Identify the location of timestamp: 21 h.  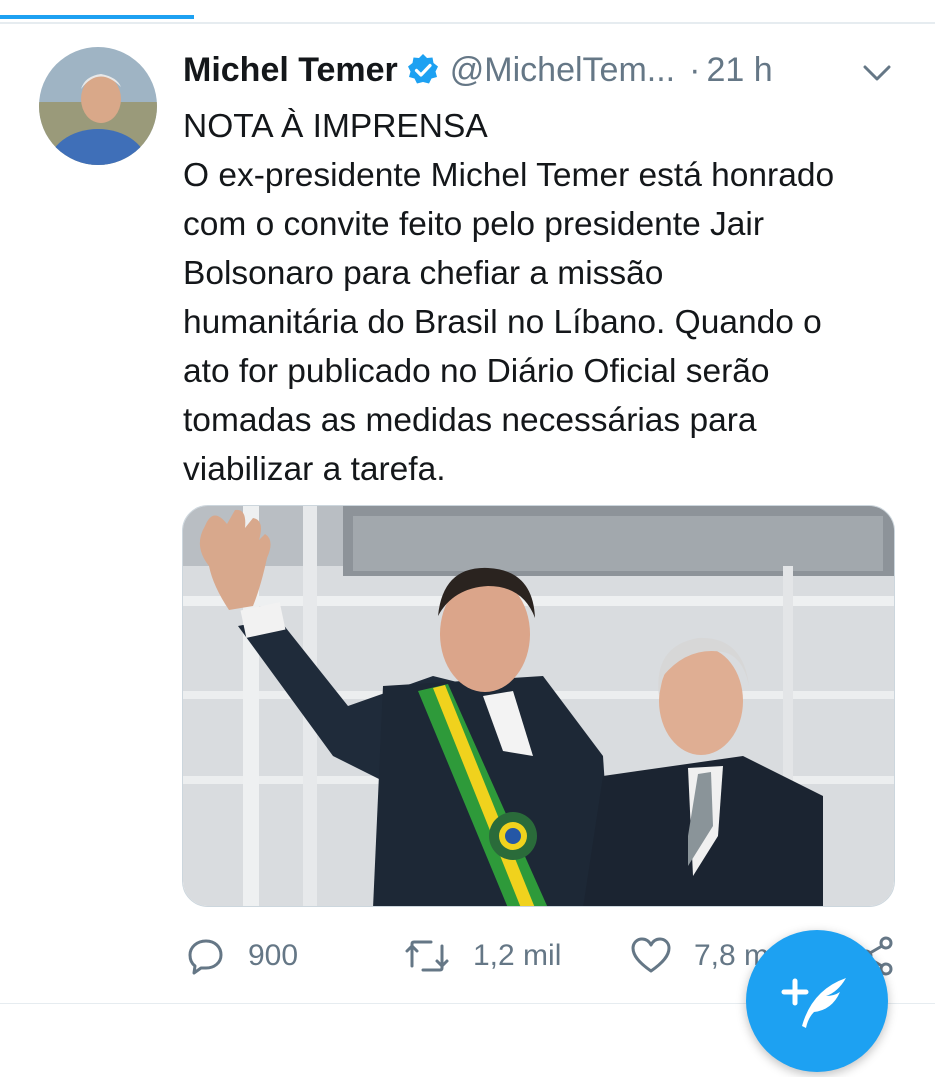
(739, 70).